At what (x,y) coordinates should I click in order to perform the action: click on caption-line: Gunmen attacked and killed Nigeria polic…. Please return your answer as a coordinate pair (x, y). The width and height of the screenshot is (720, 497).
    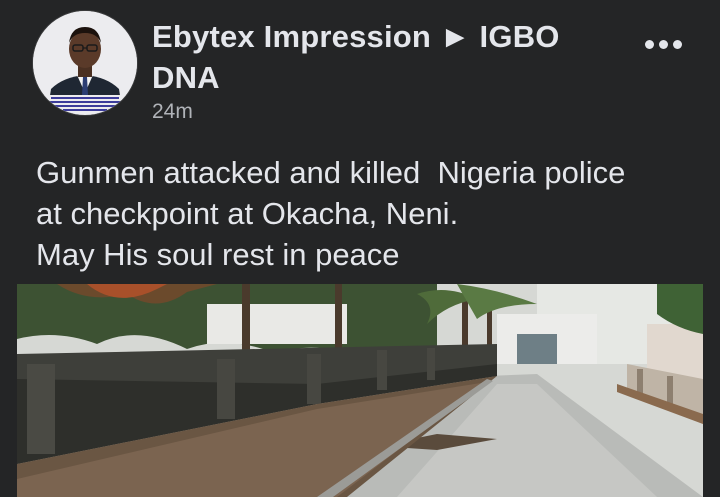
    Looking at the image, I should click on (331, 172).